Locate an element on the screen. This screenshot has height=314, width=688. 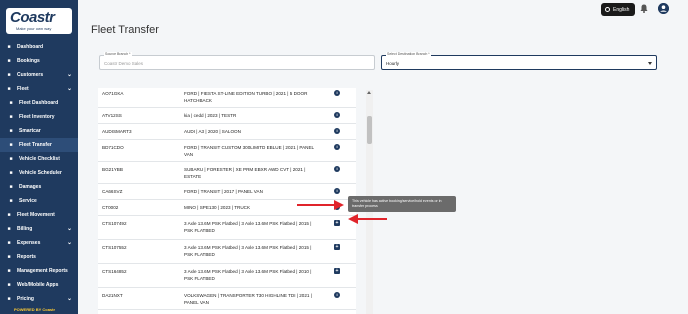
sidebar-item-label: Fleet Dashboard is located at coordinates (39, 103).